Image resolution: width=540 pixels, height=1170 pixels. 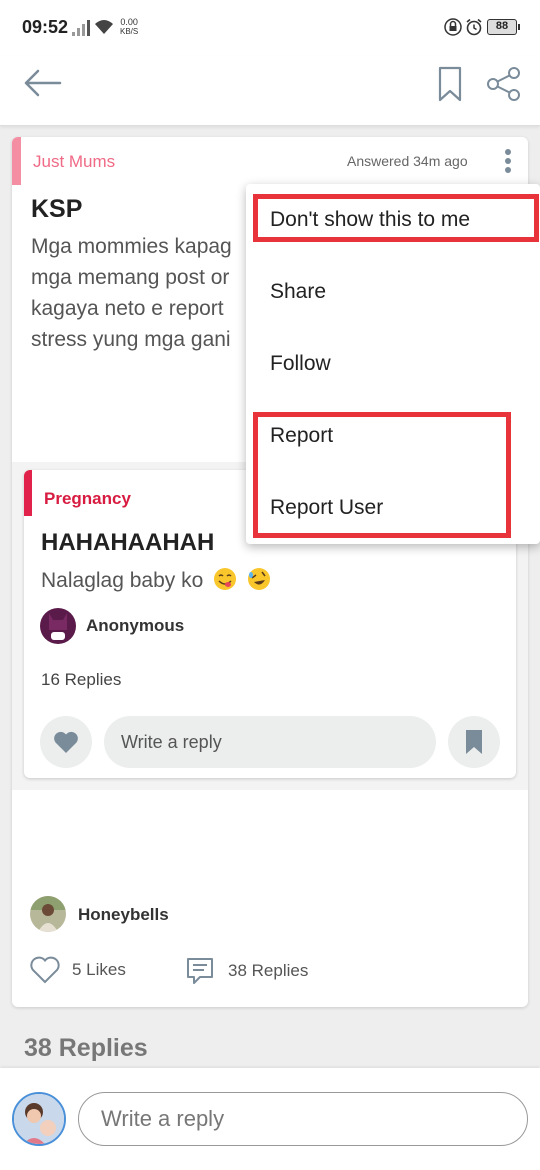 I want to click on embedded-reply-placeholder: Write a reply, so click(x=171, y=742).